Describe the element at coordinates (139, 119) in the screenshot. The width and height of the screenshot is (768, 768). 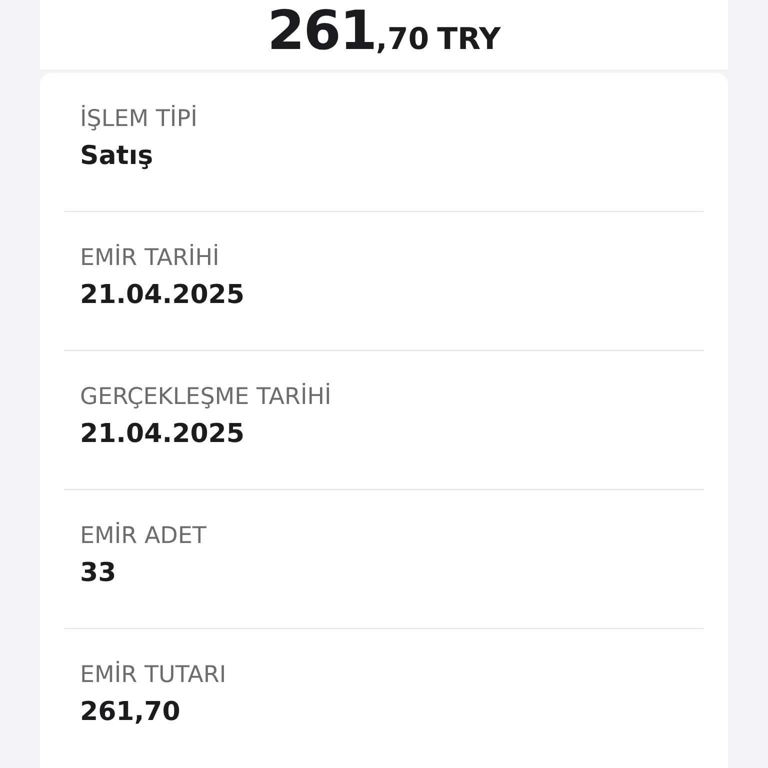
I see `detail-label: İŞLEM TİPİ` at that location.